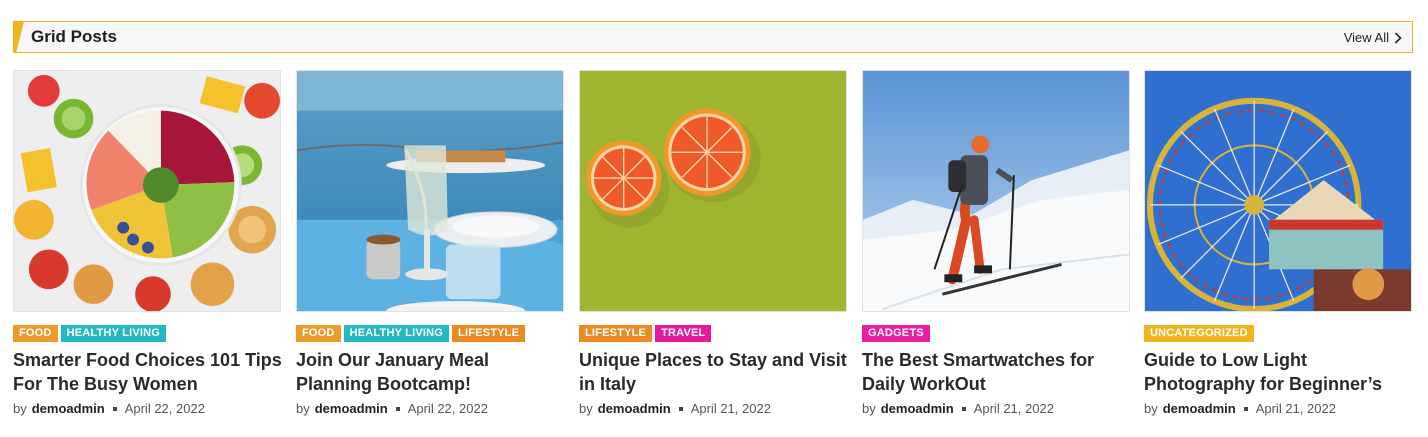 Image resolution: width=1428 pixels, height=437 pixels. I want to click on view-all-link: View All, so click(1373, 37).